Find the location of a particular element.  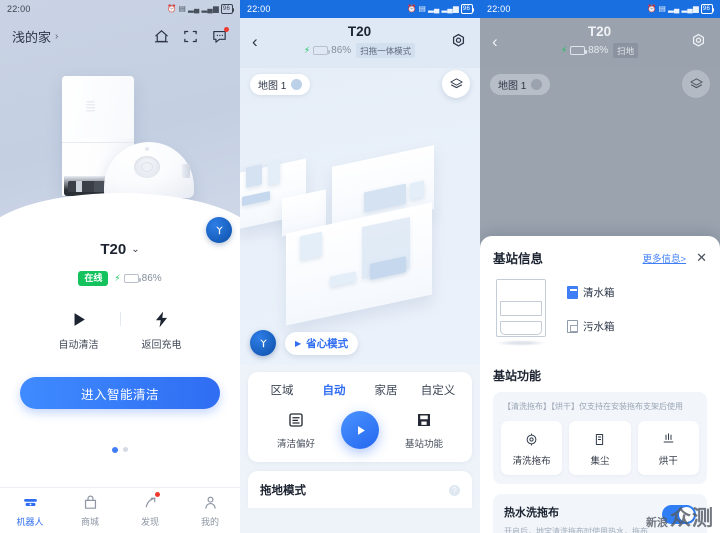

watermark-big: 众测 is located at coordinates (692, 518).